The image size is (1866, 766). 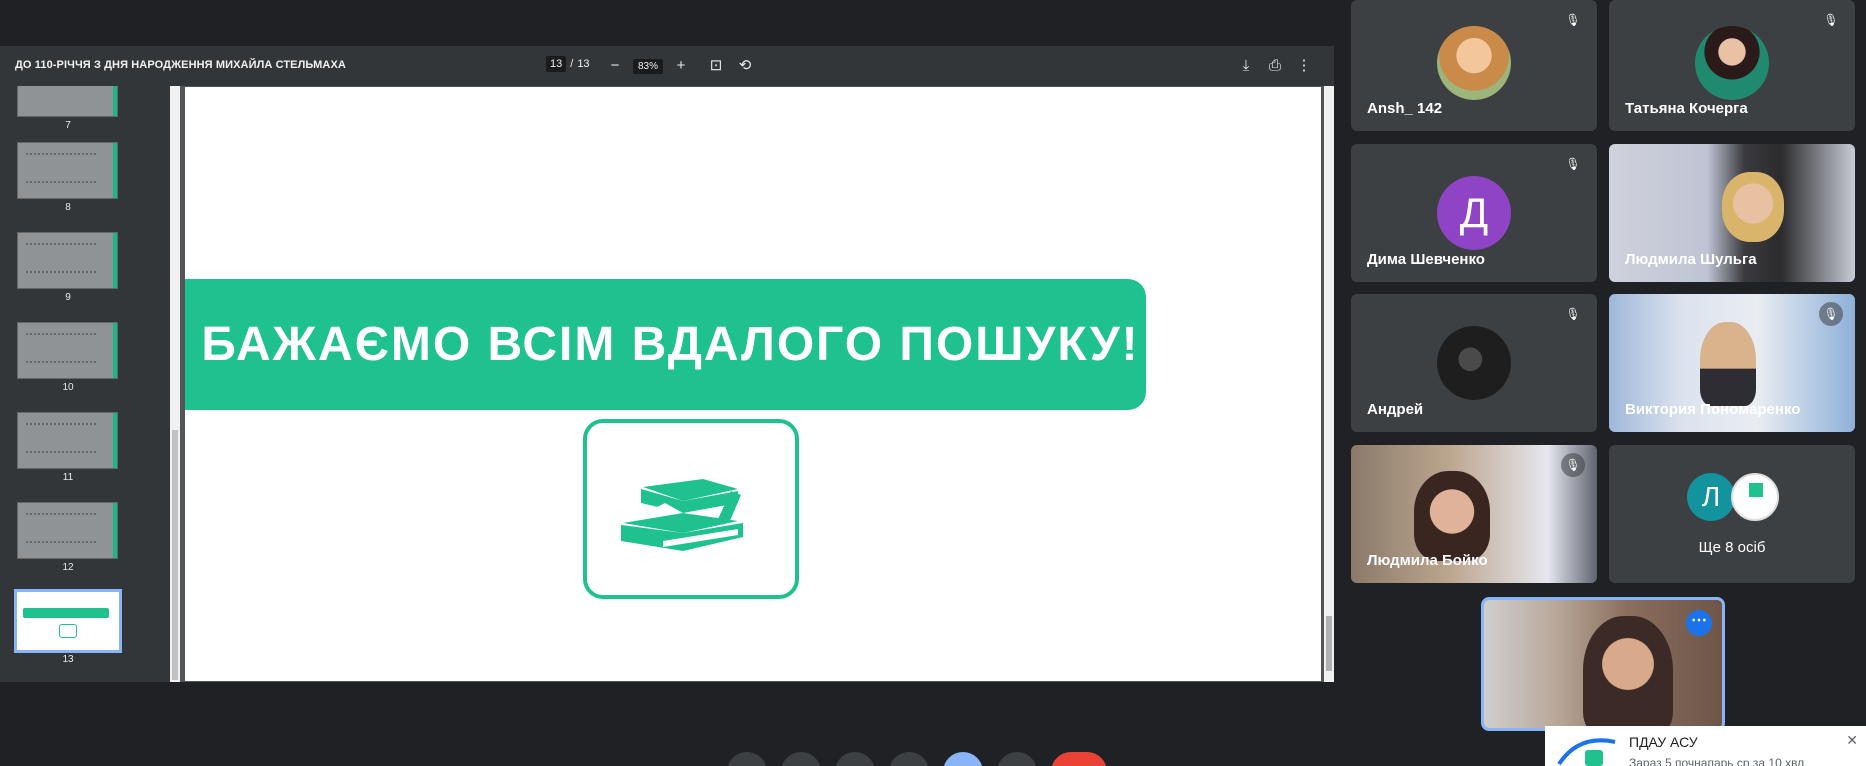 What do you see at coordinates (68, 125) in the screenshot?
I see `thumbnail-label: 7` at bounding box center [68, 125].